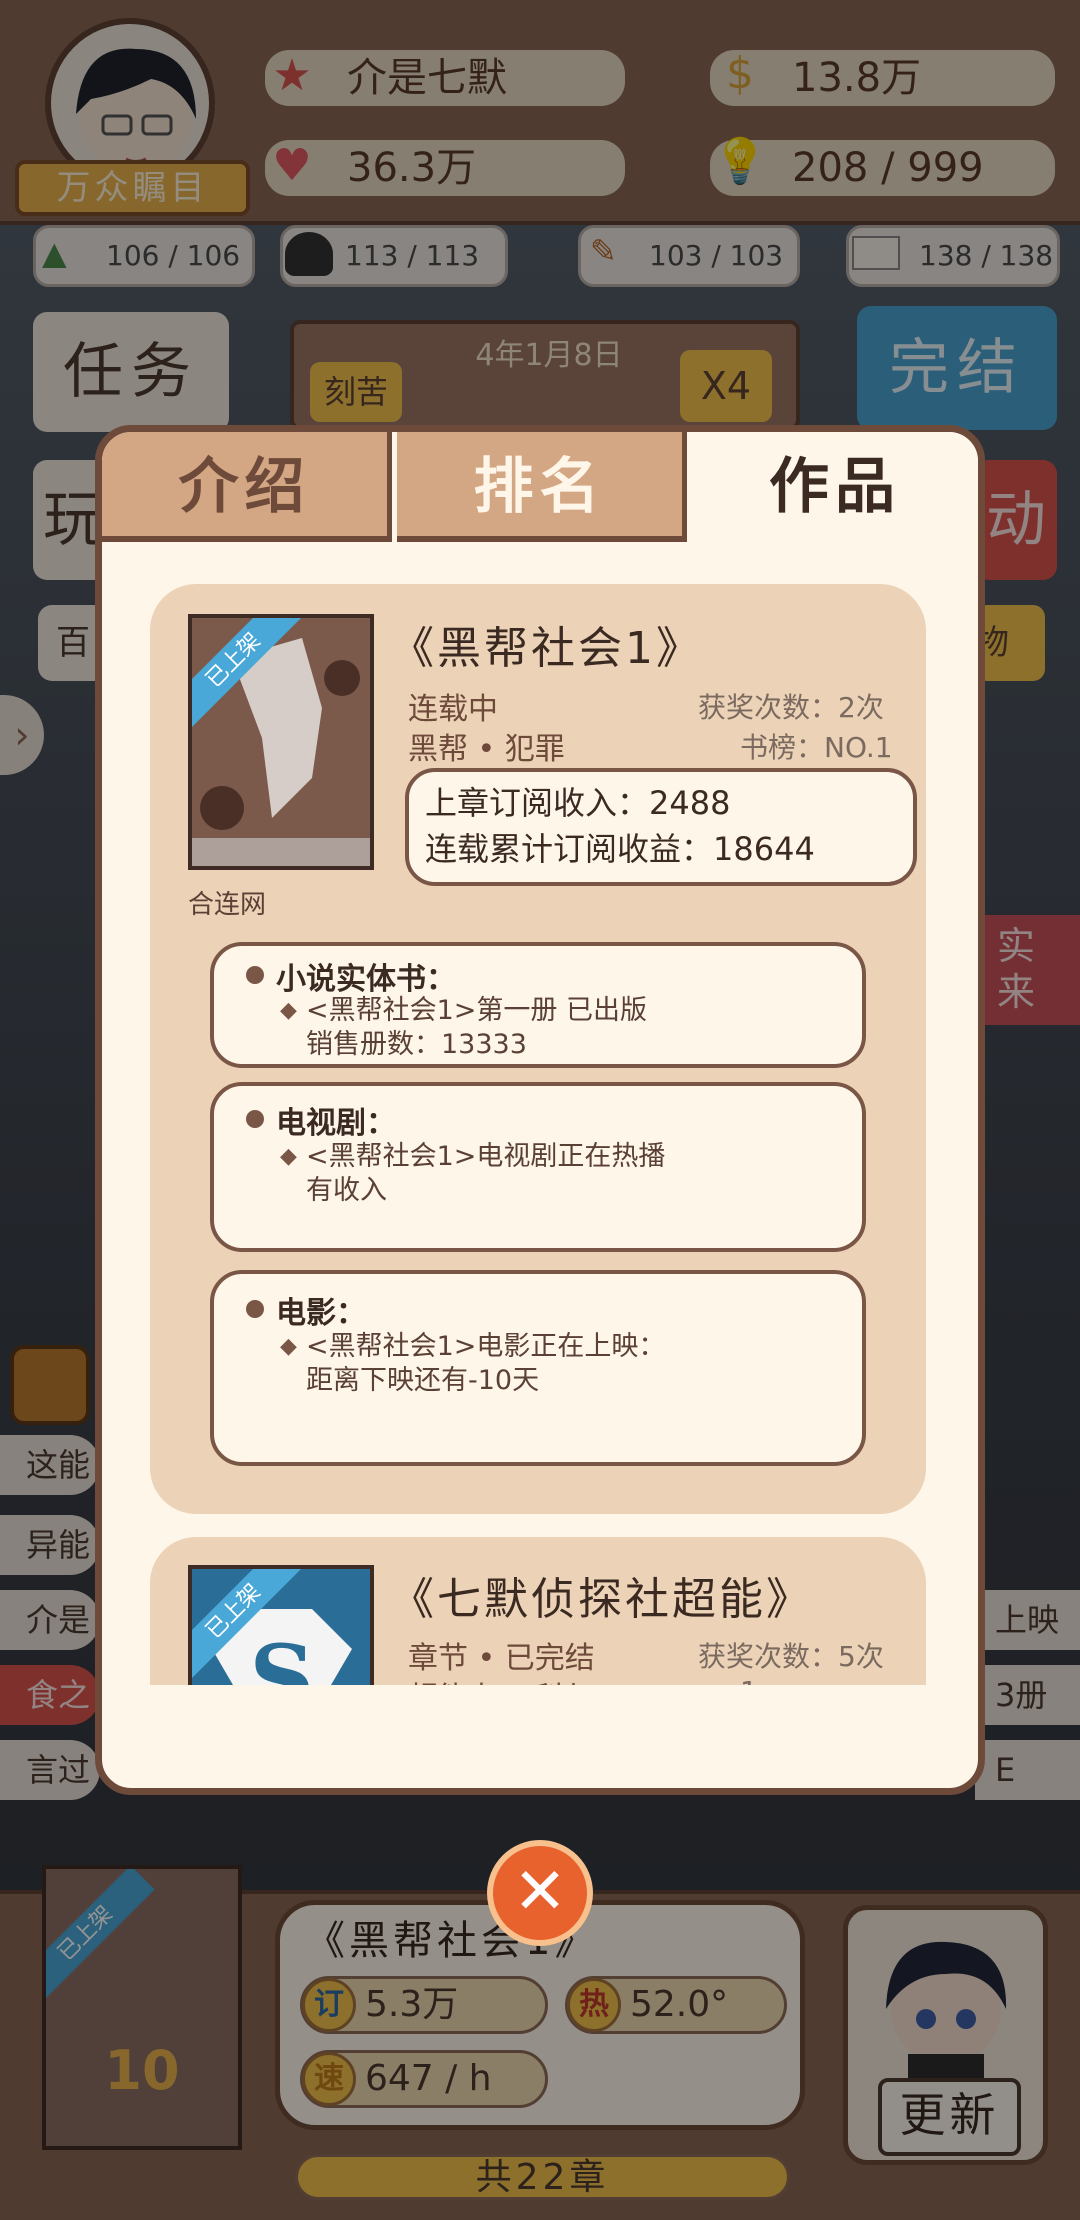 This screenshot has height=2220, width=1080. Describe the element at coordinates (486, 1346) in the screenshot. I see `adaptation-line-1: <黑帮社会1>电影正在上映：` at that location.